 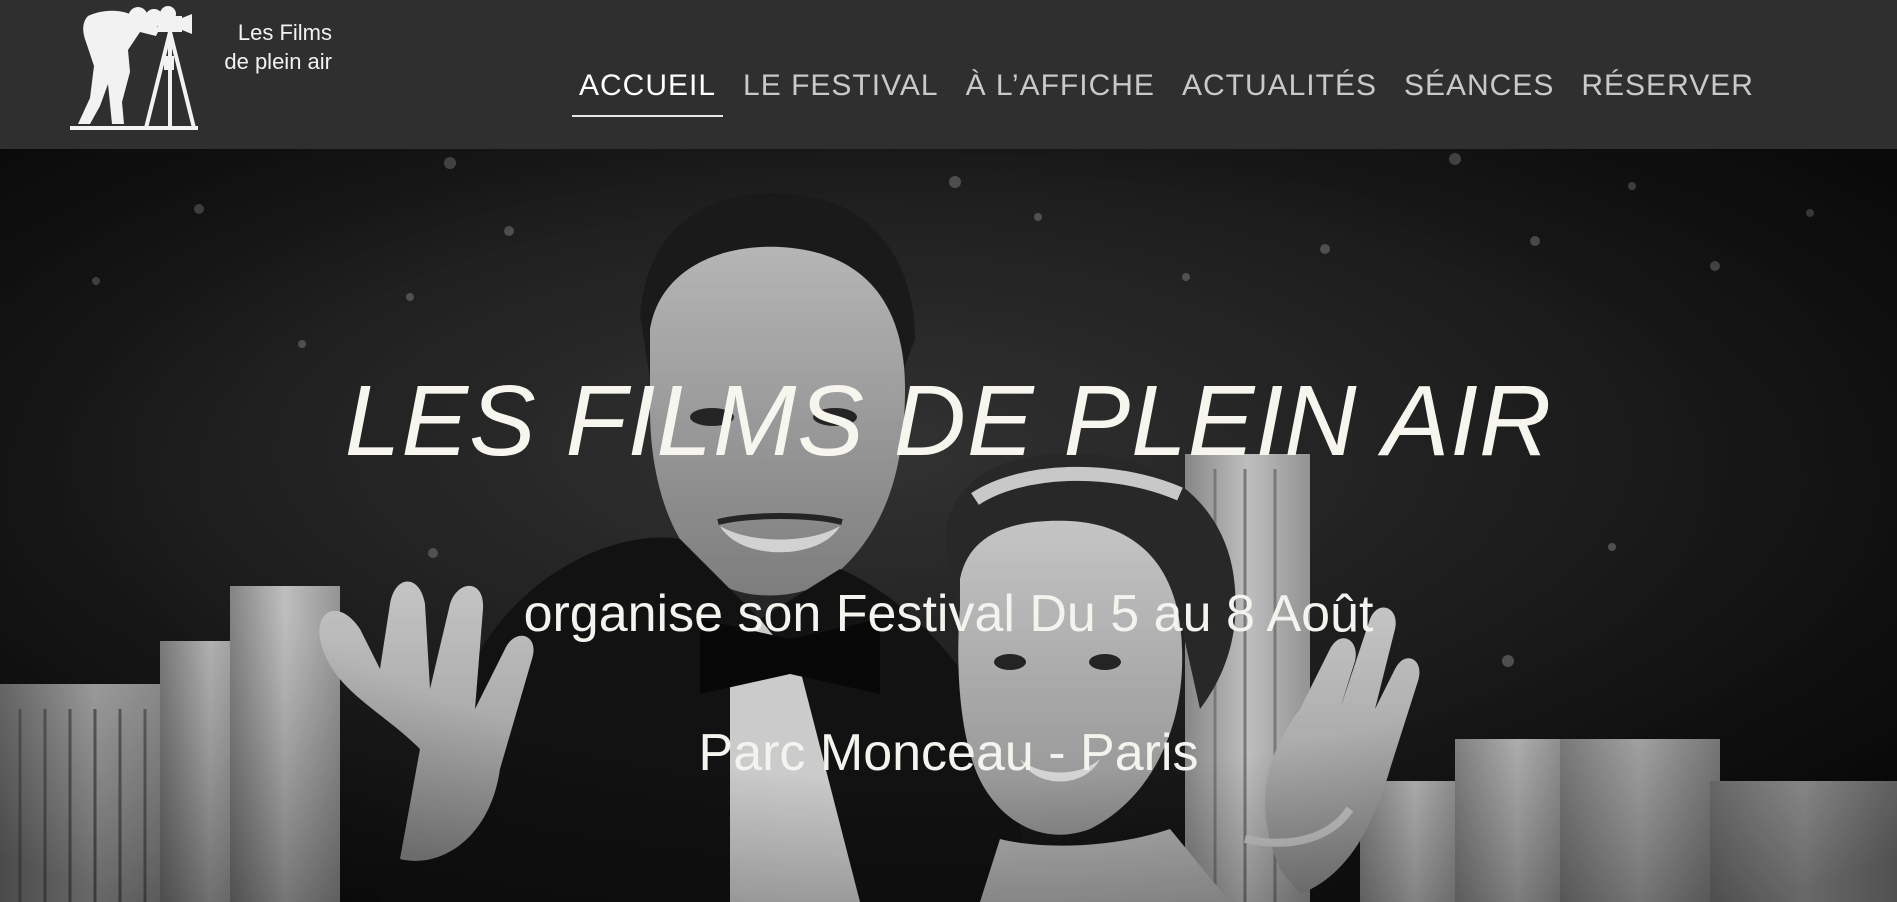 I want to click on hero-subtitle: organise son Festival Du 5 au 8 Août, so click(x=948, y=614).